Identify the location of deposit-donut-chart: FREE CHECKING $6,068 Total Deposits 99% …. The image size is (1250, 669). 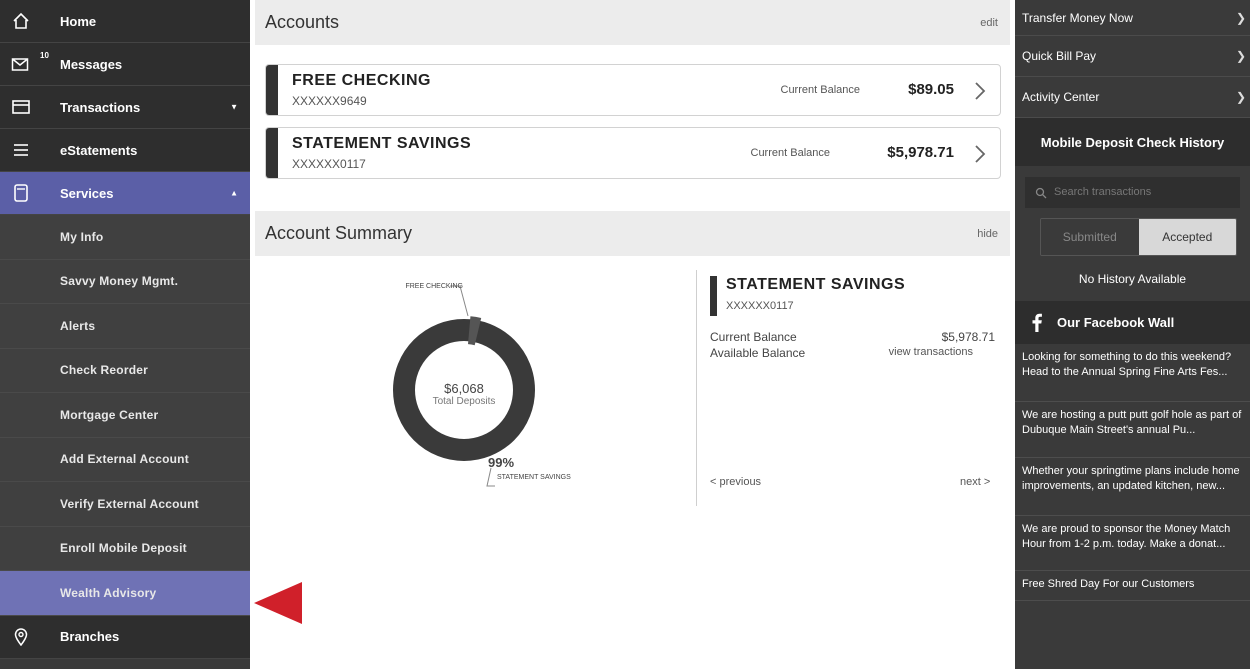
(475, 388).